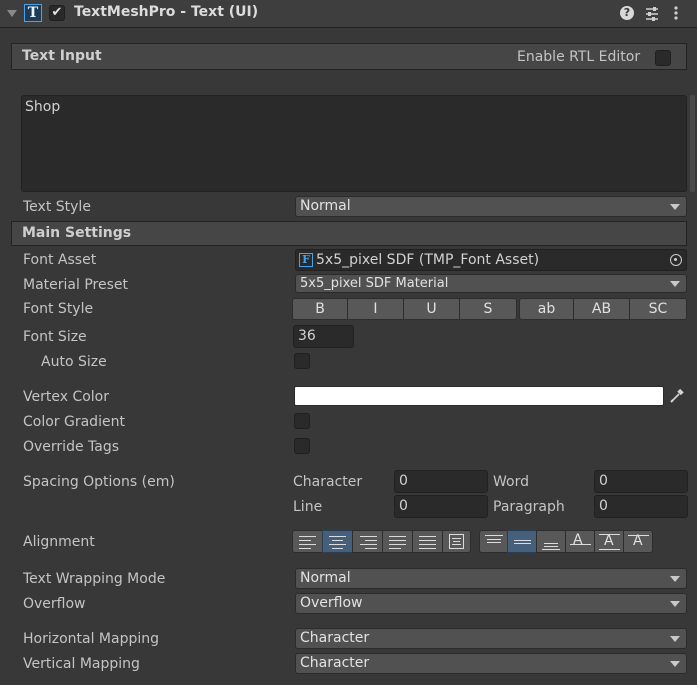 The image size is (697, 685). Describe the element at coordinates (491, 603) in the screenshot. I see `overflow-dropdown: Overflow` at that location.